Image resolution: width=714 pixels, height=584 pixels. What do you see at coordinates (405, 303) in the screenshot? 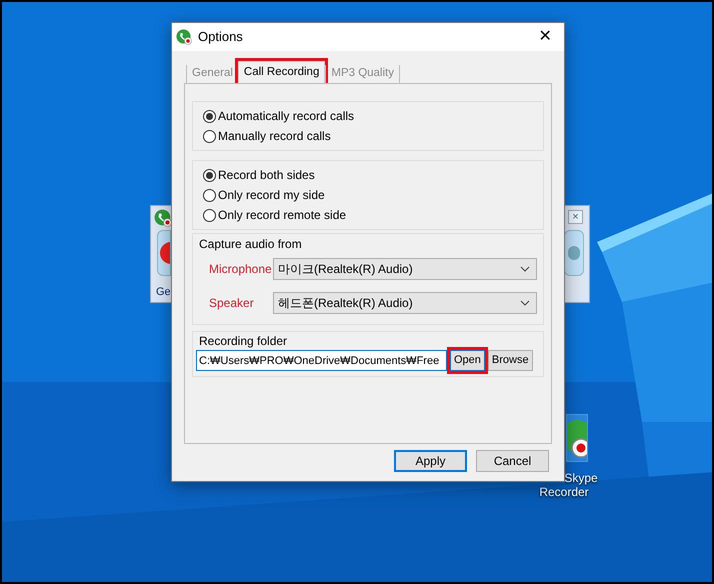
I see `device-dropdown: 헤드폰(Realtek(R) Audio)` at bounding box center [405, 303].